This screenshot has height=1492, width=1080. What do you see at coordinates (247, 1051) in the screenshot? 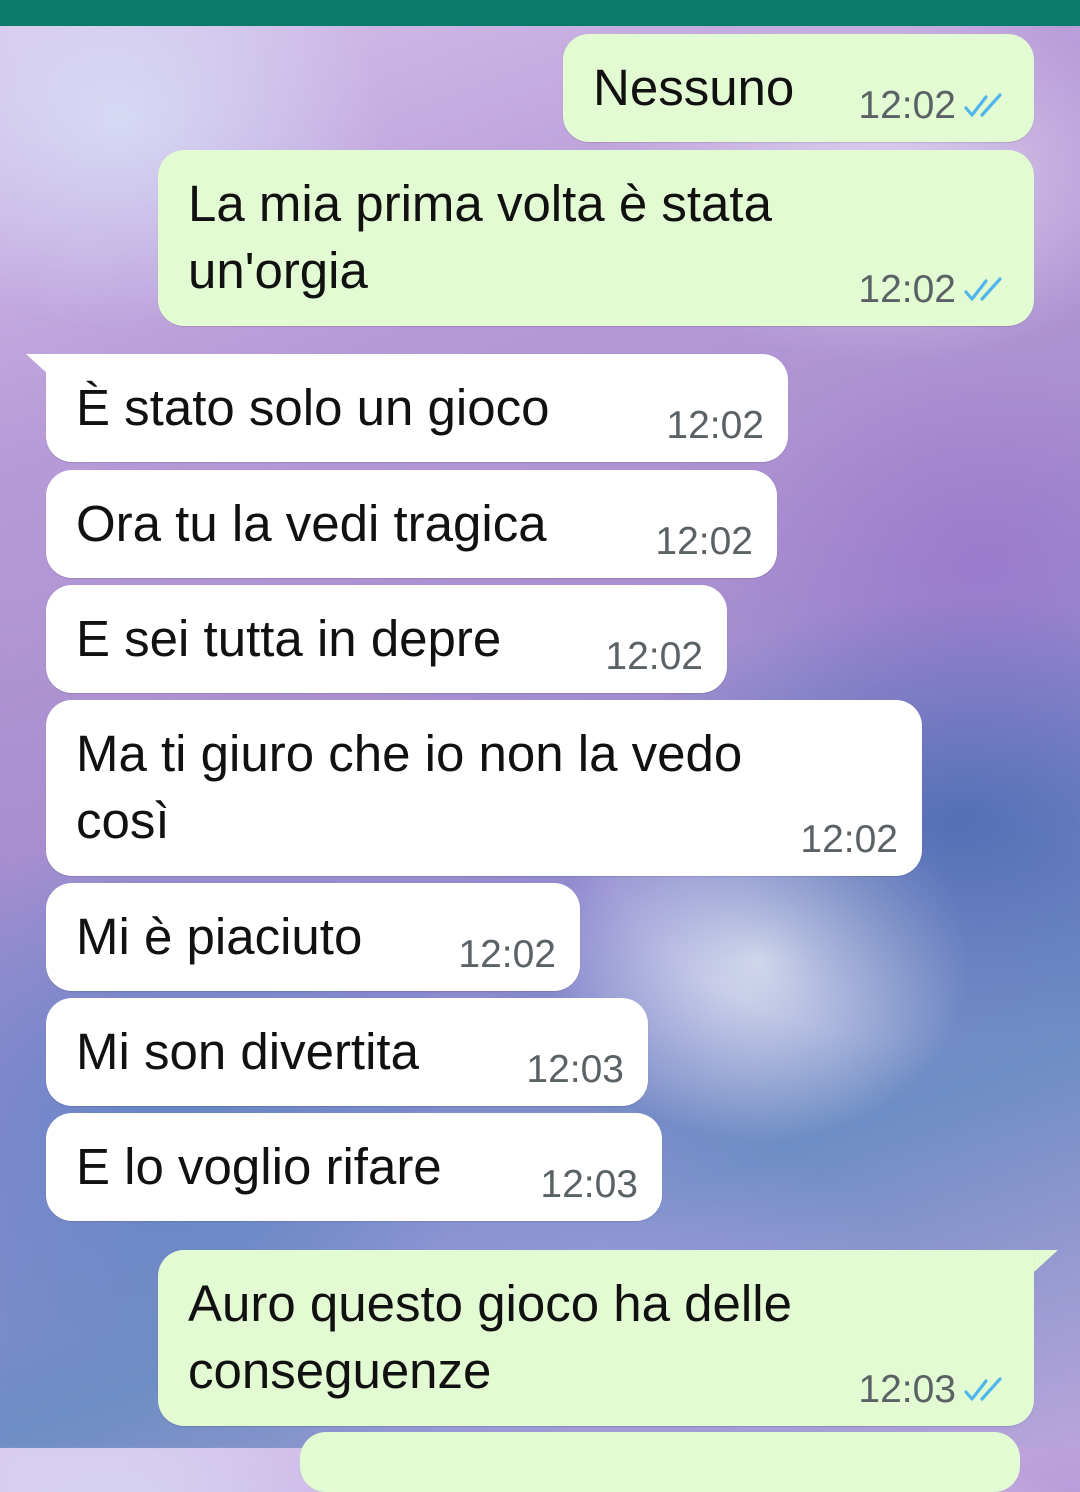
I see `message-text: Mi son divertita` at bounding box center [247, 1051].